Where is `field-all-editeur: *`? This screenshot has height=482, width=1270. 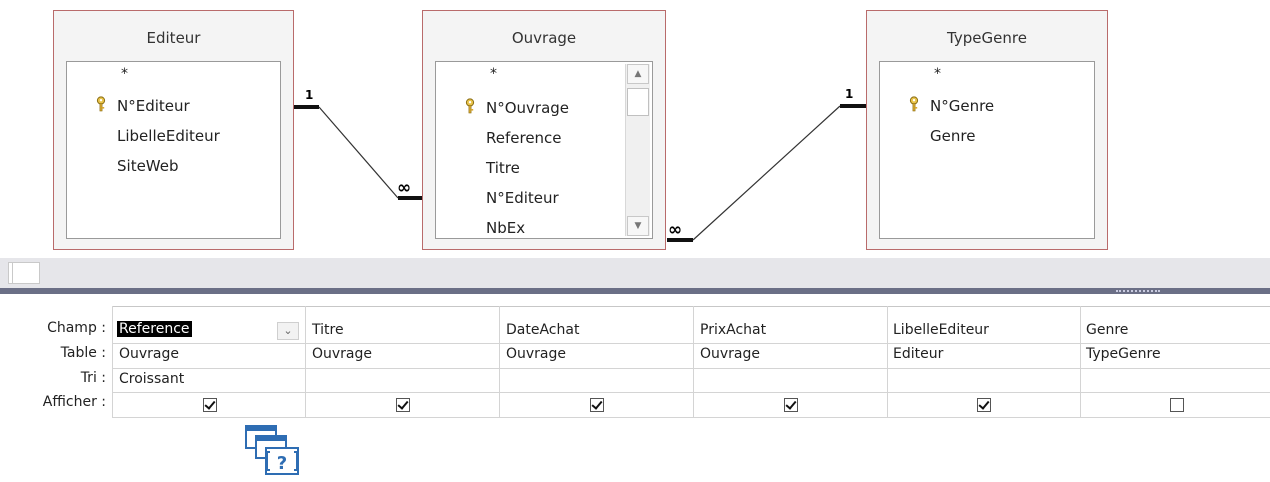
field-all-editeur: * is located at coordinates (124, 74).